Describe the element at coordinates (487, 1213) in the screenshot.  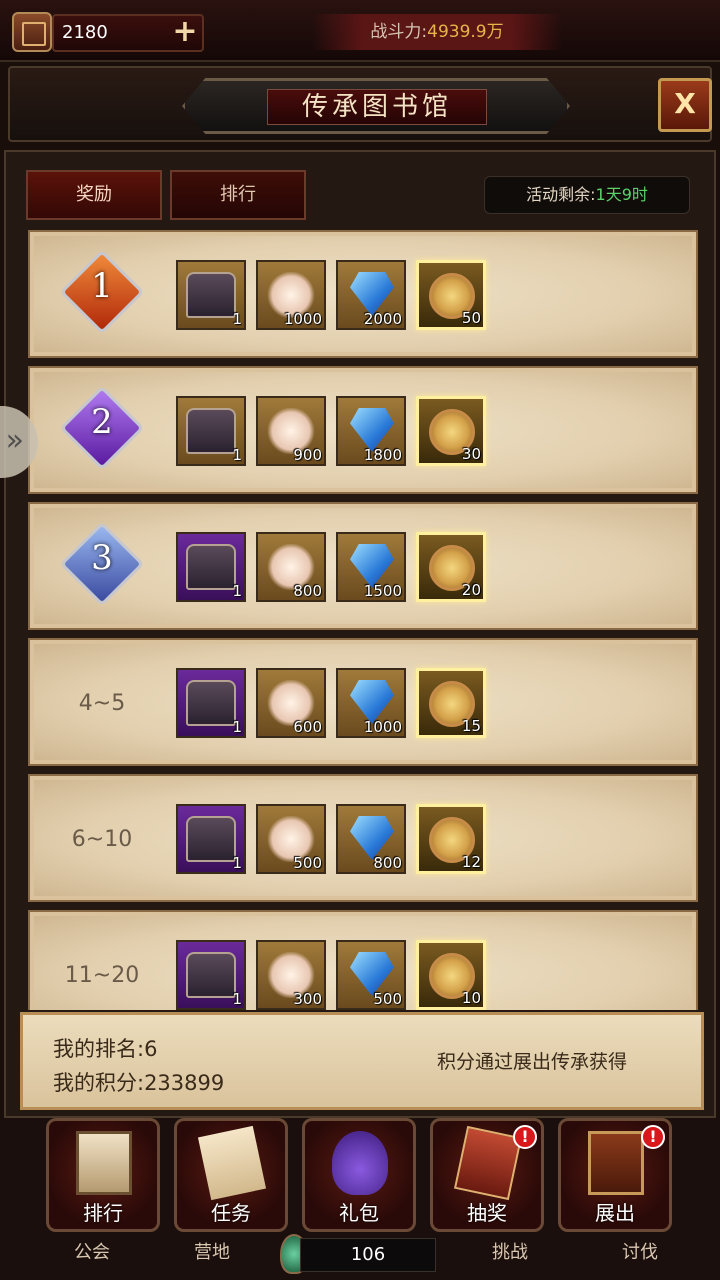
I see `nav-label: 抽奖` at that location.